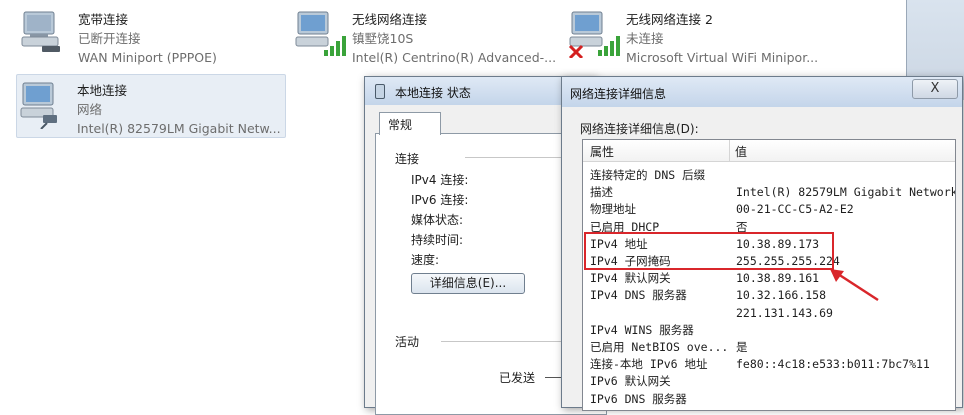  What do you see at coordinates (440, 200) in the screenshot?
I see `ipv6-connection-label: IPv6 连接:` at bounding box center [440, 200].